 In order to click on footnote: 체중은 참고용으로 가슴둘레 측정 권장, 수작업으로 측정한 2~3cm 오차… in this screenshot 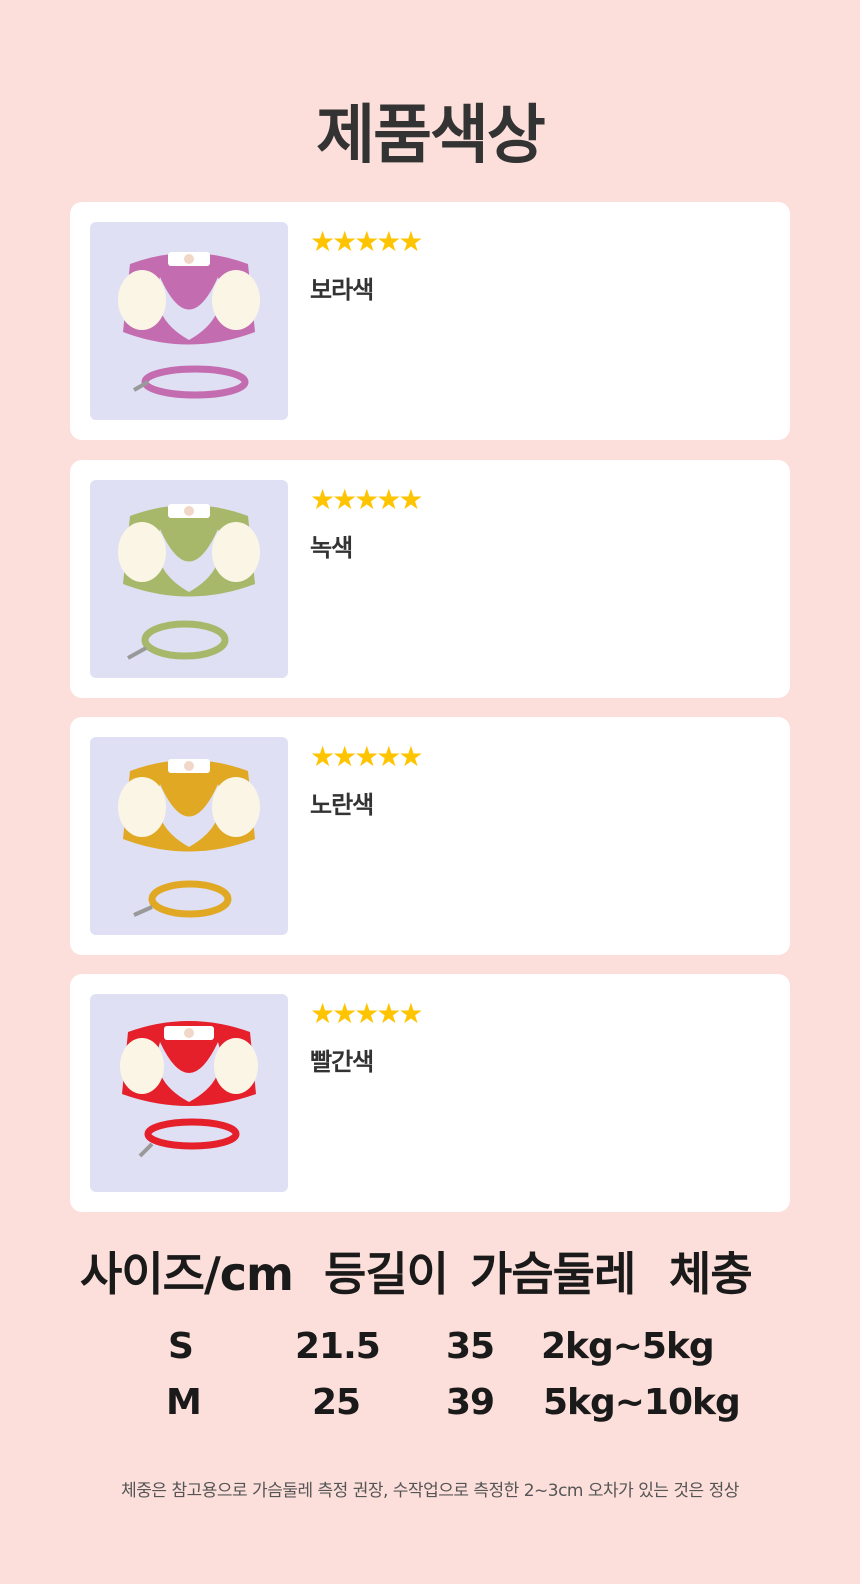, I will do `click(430, 1491)`.